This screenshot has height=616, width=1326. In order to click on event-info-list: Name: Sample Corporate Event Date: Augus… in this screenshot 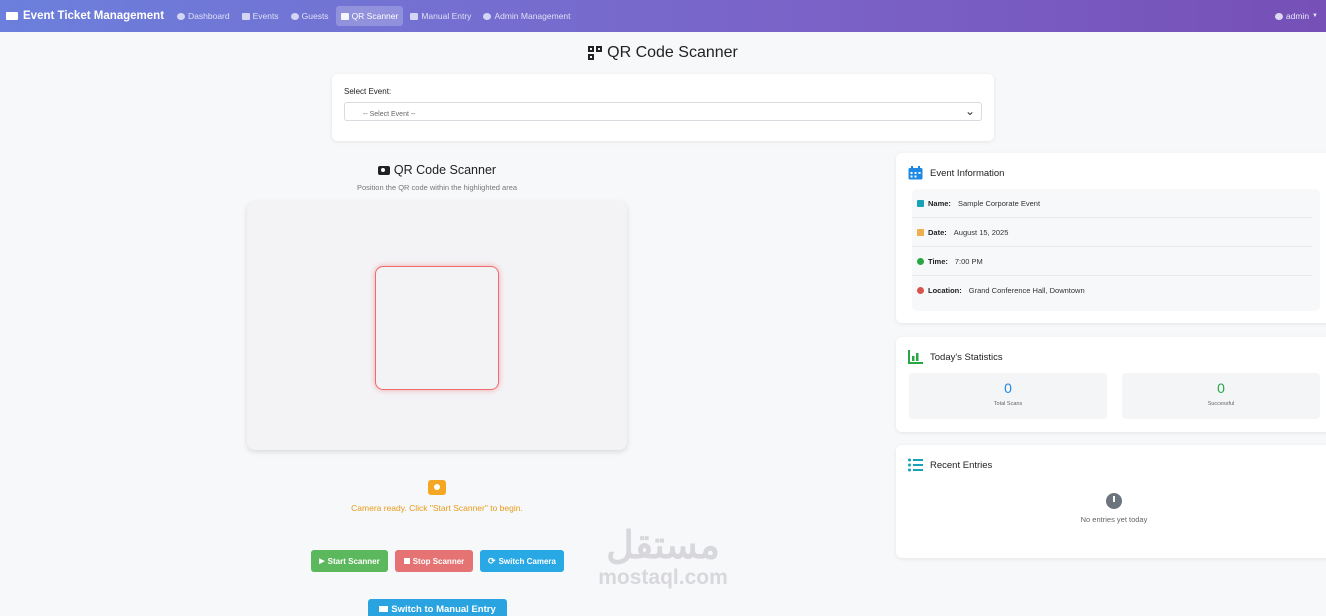, I will do `click(1116, 250)`.